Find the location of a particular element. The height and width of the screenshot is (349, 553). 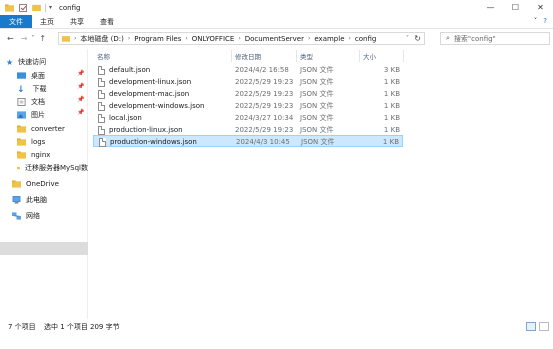

computer-icon is located at coordinates (16, 200).